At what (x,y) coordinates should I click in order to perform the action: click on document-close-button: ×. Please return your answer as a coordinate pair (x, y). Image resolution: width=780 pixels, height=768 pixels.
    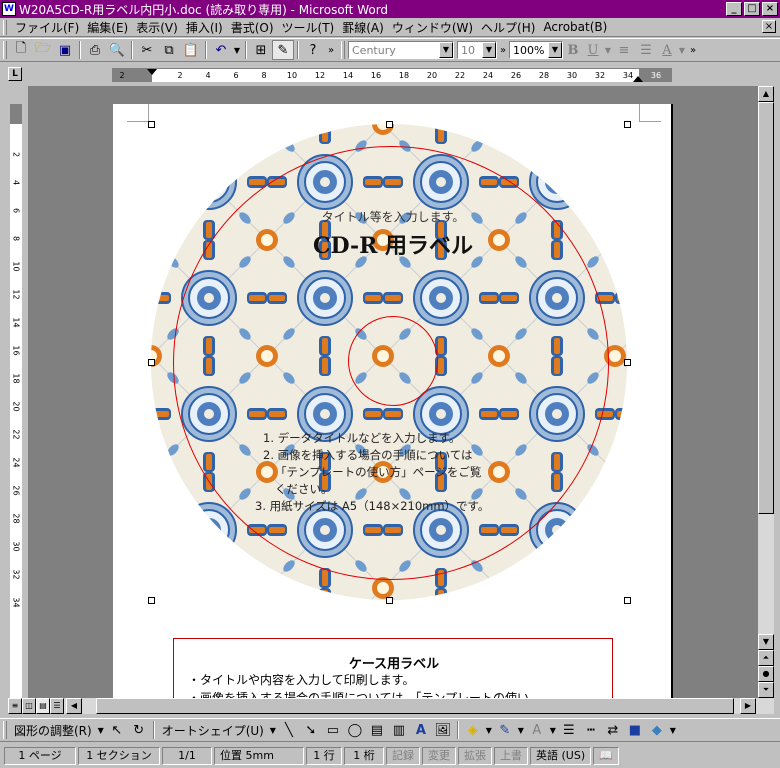
    Looking at the image, I should click on (769, 26).